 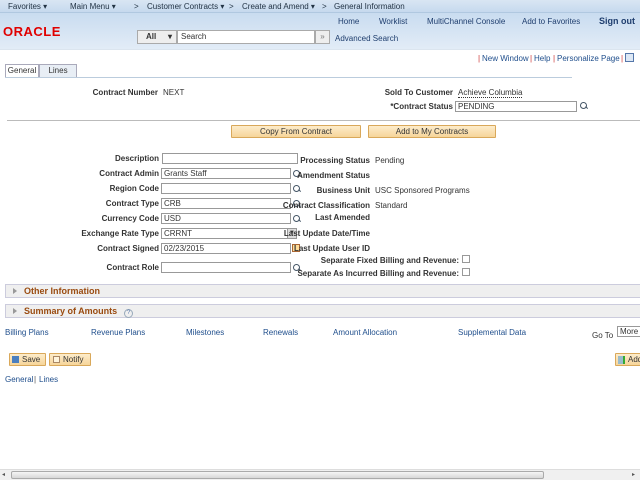 I want to click on breadcrumb-customer-contracts: Customer Contracts ▾, so click(x=185, y=6).